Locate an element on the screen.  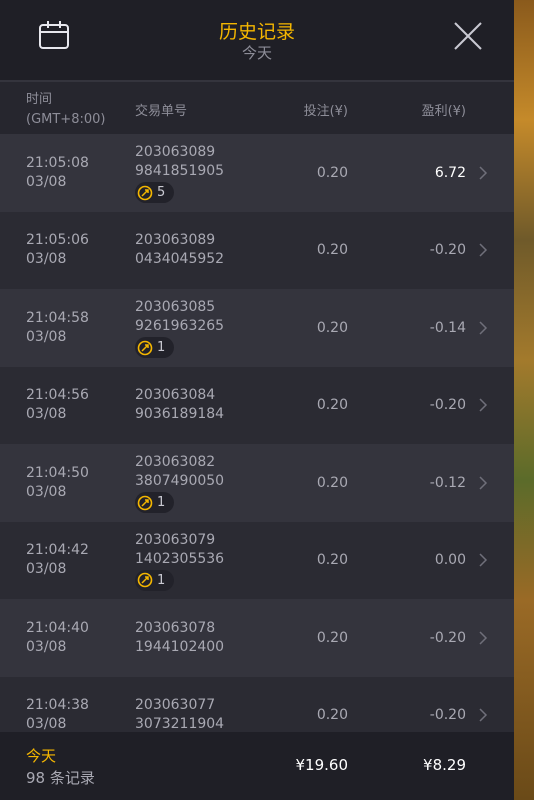
row-order: 203063082 3807490050 1 is located at coordinates (179, 485).